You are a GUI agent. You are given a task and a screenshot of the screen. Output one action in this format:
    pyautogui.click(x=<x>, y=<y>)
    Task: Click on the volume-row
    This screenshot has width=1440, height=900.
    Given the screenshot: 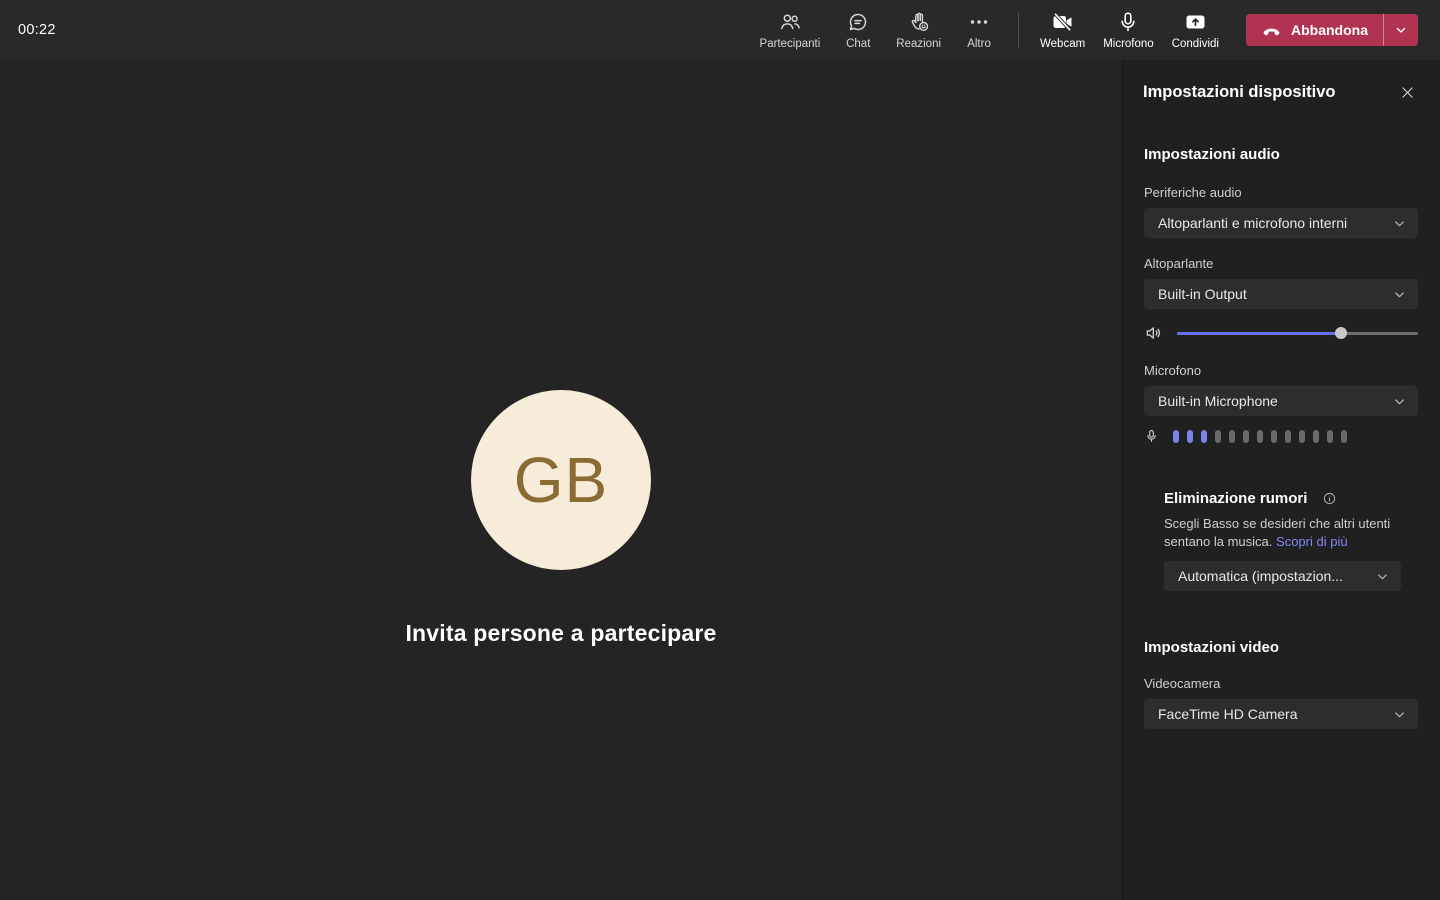 What is the action you would take?
    pyautogui.click(x=1281, y=333)
    